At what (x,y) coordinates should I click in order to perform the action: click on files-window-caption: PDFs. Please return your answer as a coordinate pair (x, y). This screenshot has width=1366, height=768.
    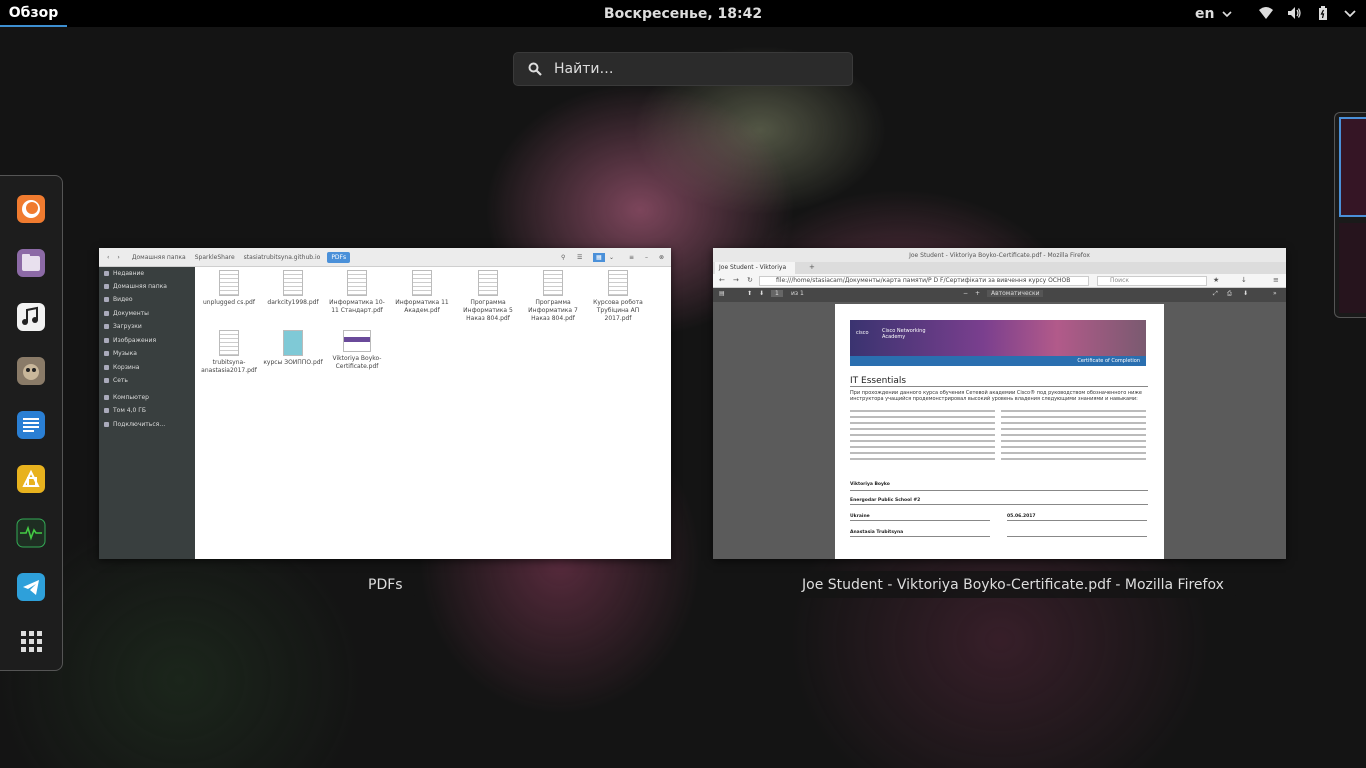
    Looking at the image, I should click on (385, 584).